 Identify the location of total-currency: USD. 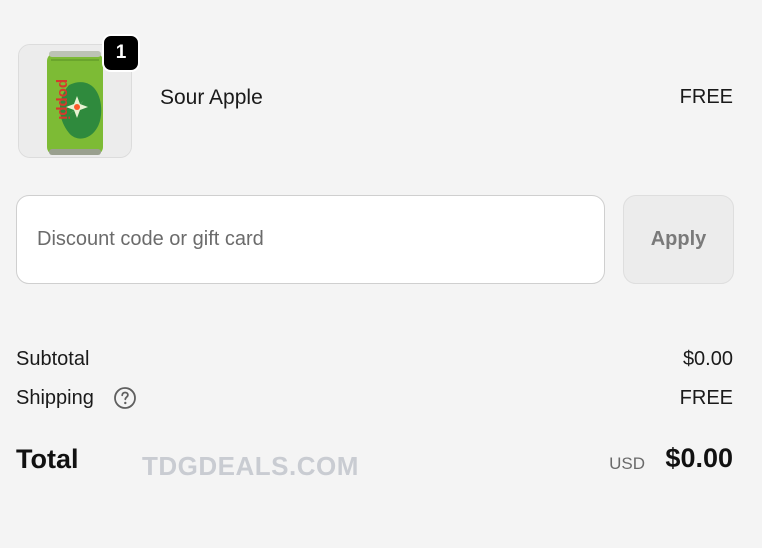
(627, 463).